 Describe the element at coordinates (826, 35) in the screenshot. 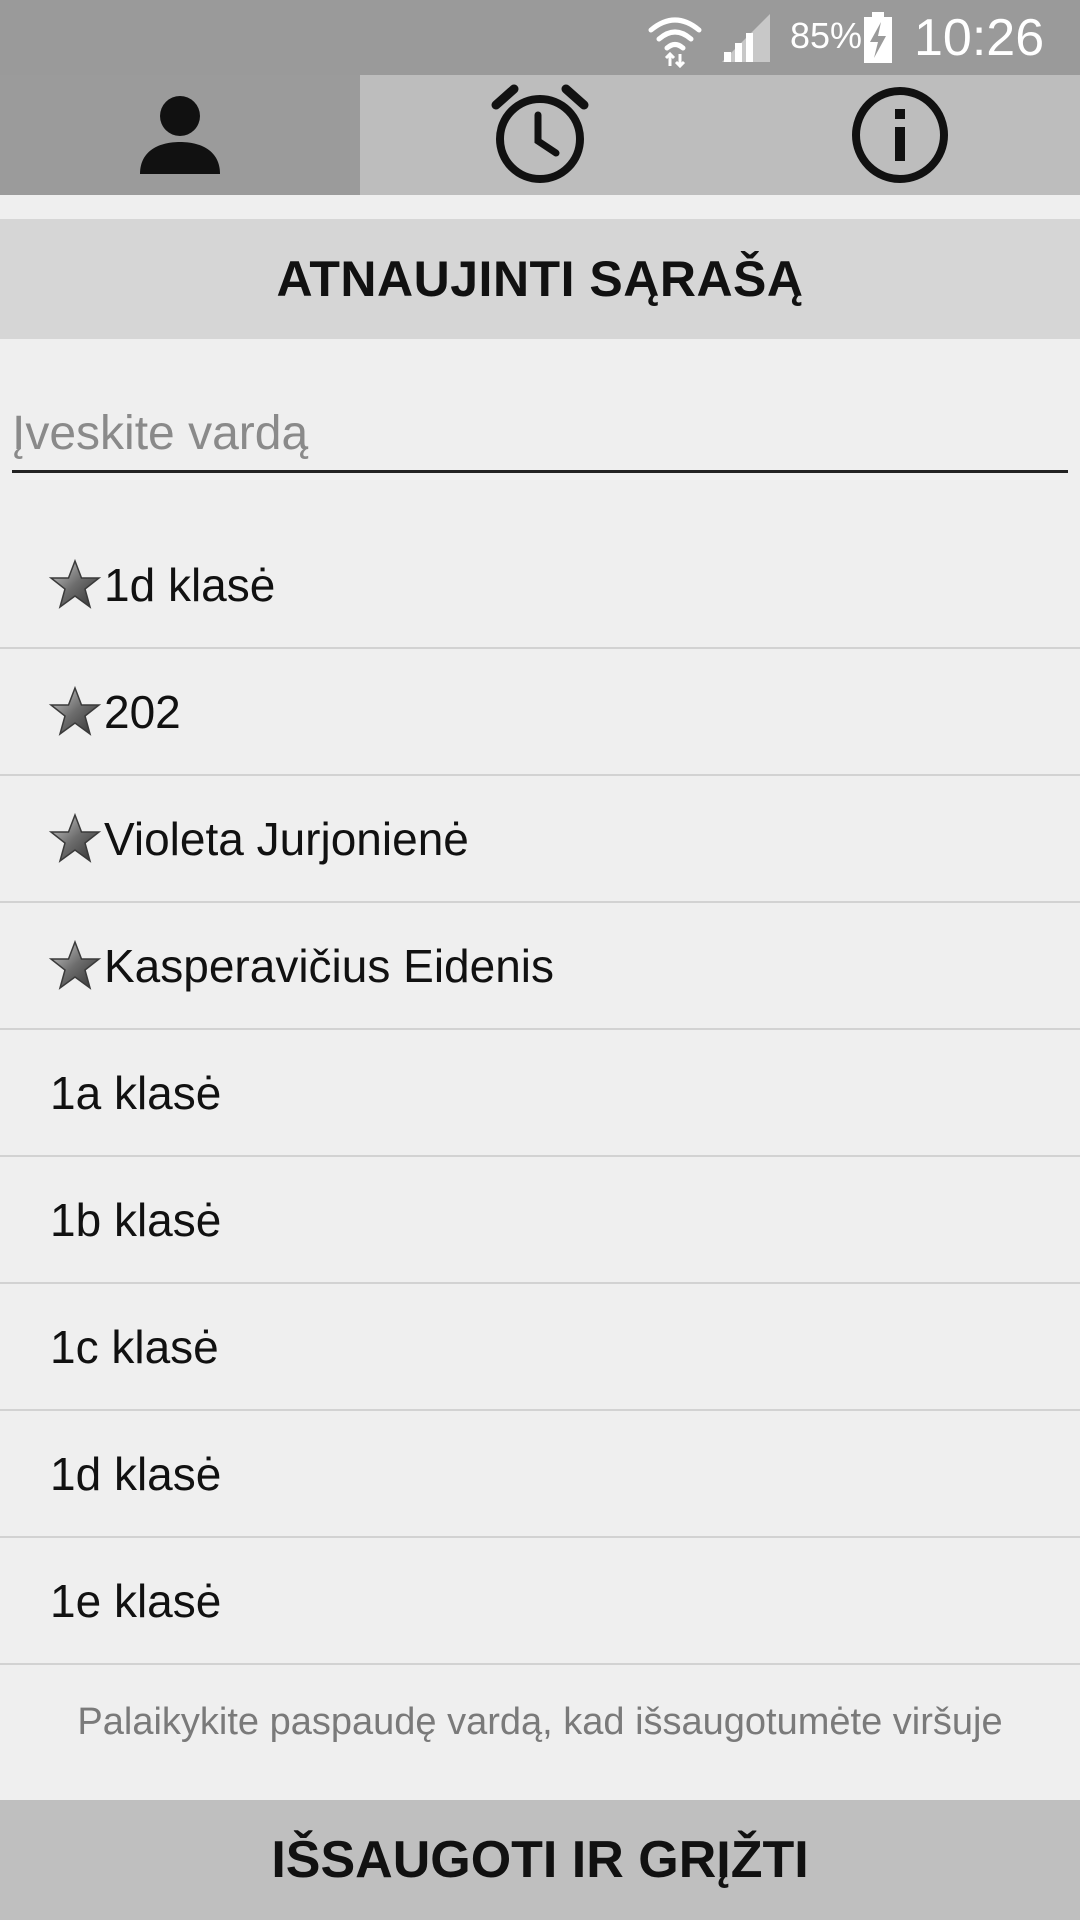

I see `battery-percent: 85%` at that location.